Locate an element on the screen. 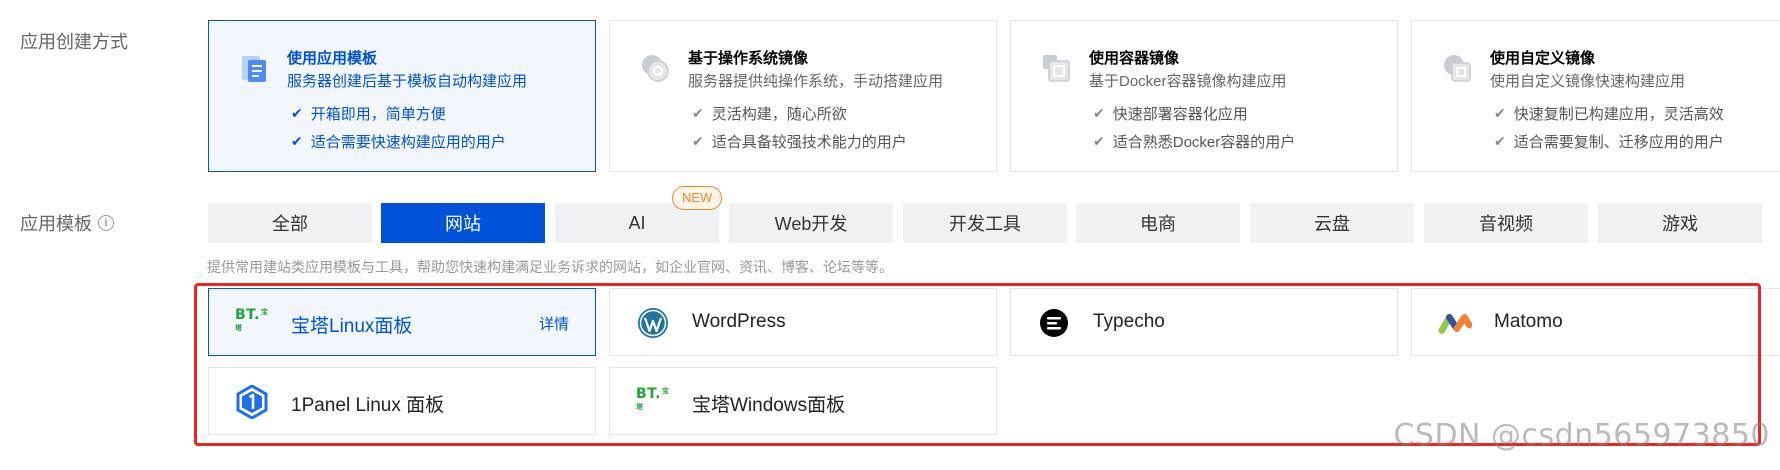 The height and width of the screenshot is (470, 1780). watermark: CSDN @csdn565973850 is located at coordinates (1581, 435).